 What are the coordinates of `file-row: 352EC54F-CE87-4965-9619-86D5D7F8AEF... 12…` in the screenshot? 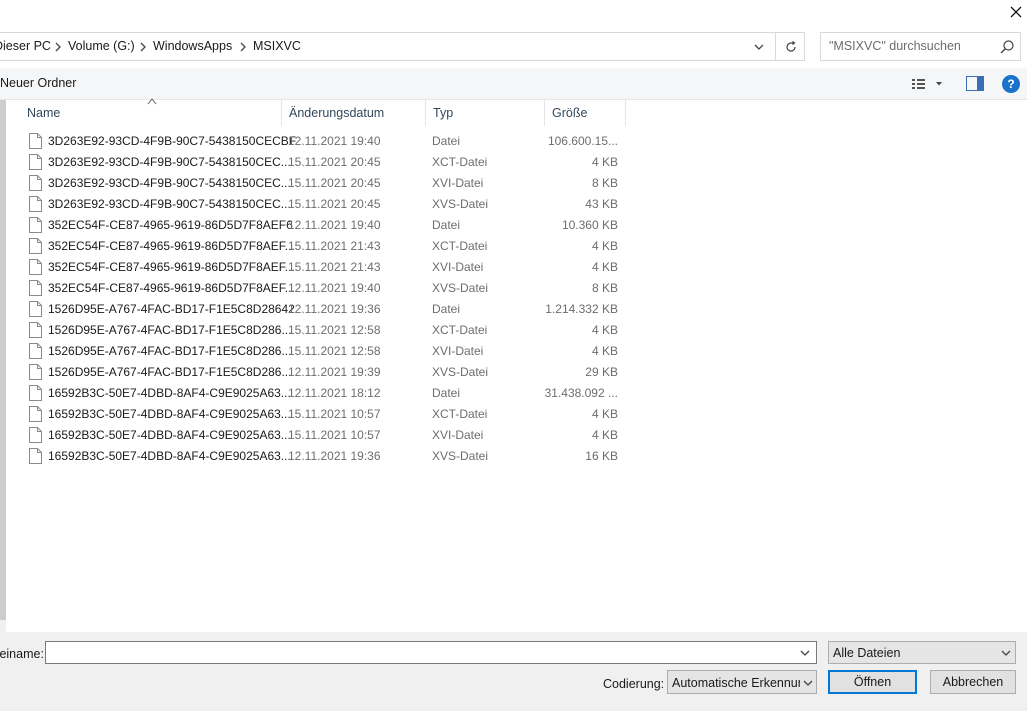 It's located at (325, 287).